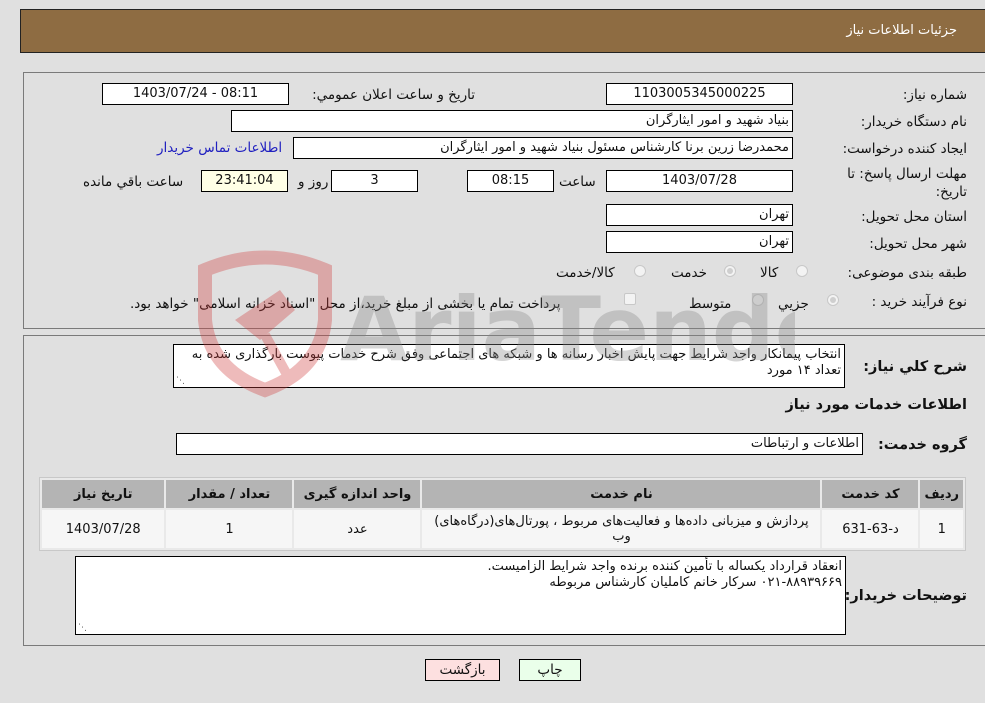  What do you see at coordinates (833, 300) in the screenshot?
I see `purchase-type-radio-minor` at bounding box center [833, 300].